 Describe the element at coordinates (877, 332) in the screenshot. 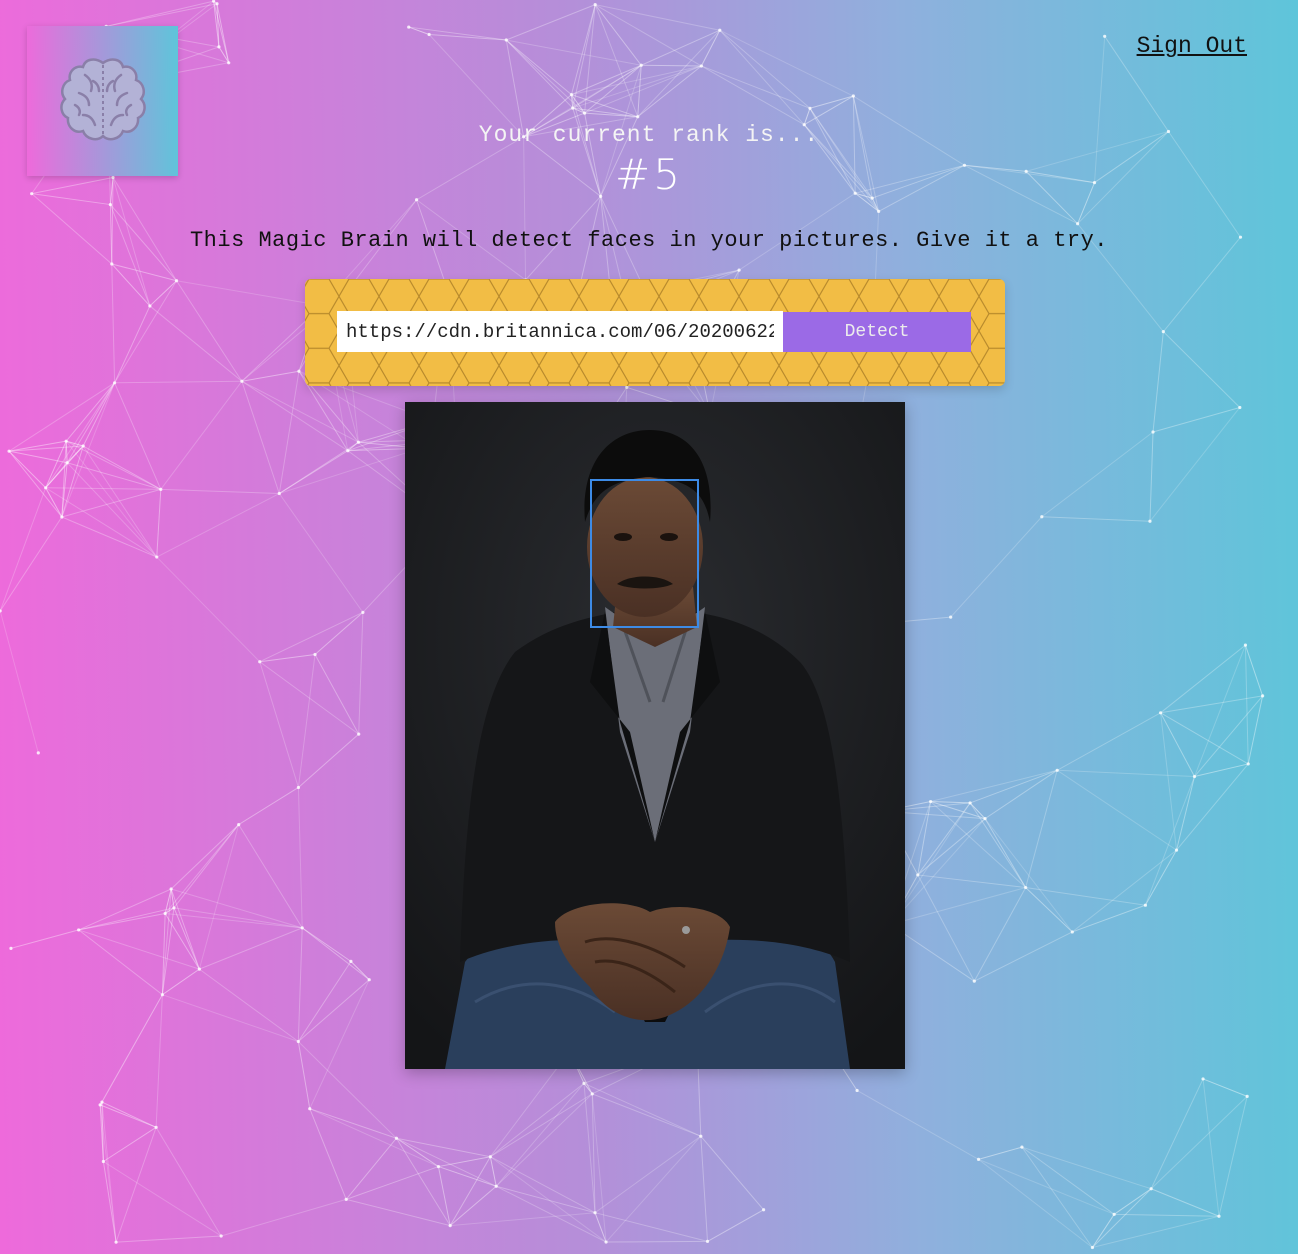

I see `detect-button: Detect` at that location.